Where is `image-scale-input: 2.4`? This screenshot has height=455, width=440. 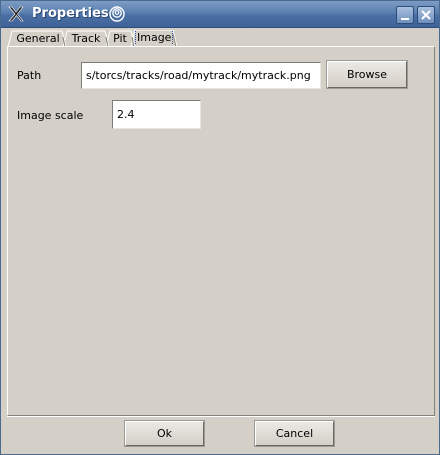 image-scale-input: 2.4 is located at coordinates (156, 114).